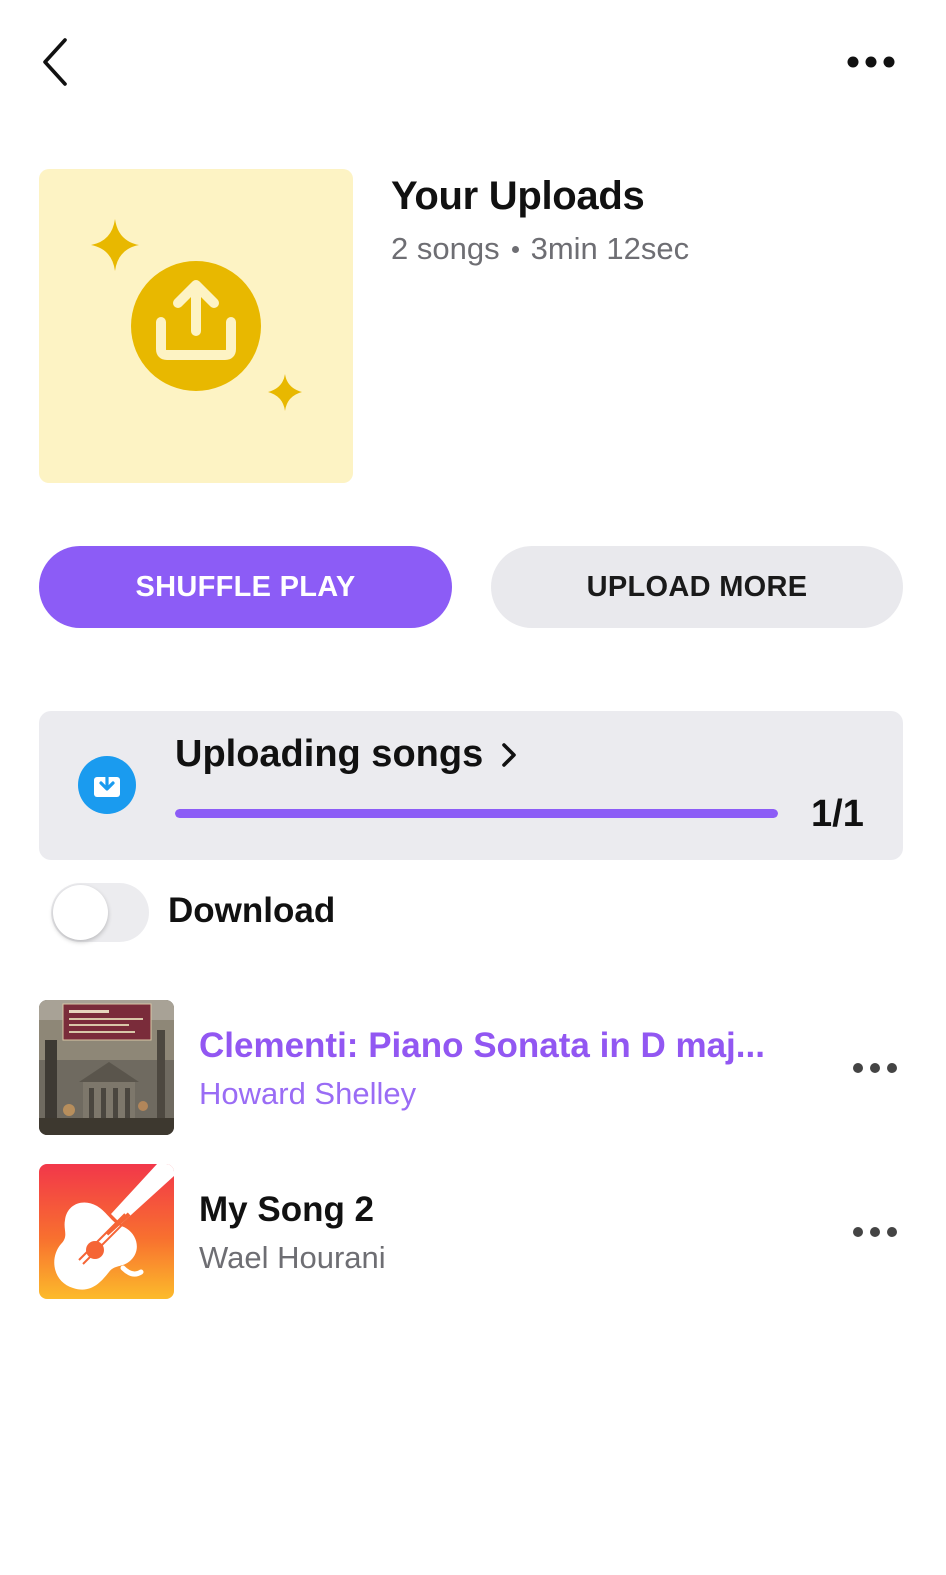 This screenshot has width=946, height=1575. Describe the element at coordinates (245, 587) in the screenshot. I see `shuffle-play-button: SHUFFLE PLAY` at that location.